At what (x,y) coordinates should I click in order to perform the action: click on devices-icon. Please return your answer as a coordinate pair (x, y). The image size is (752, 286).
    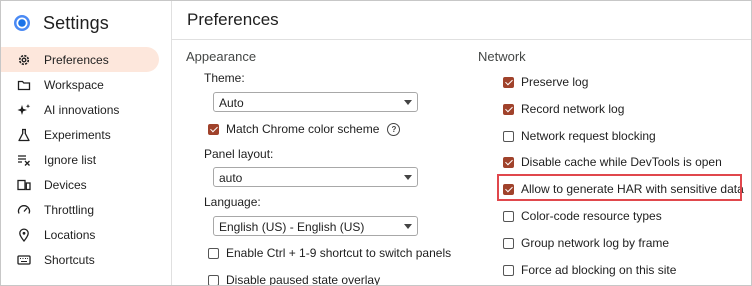
    Looking at the image, I should click on (24, 185).